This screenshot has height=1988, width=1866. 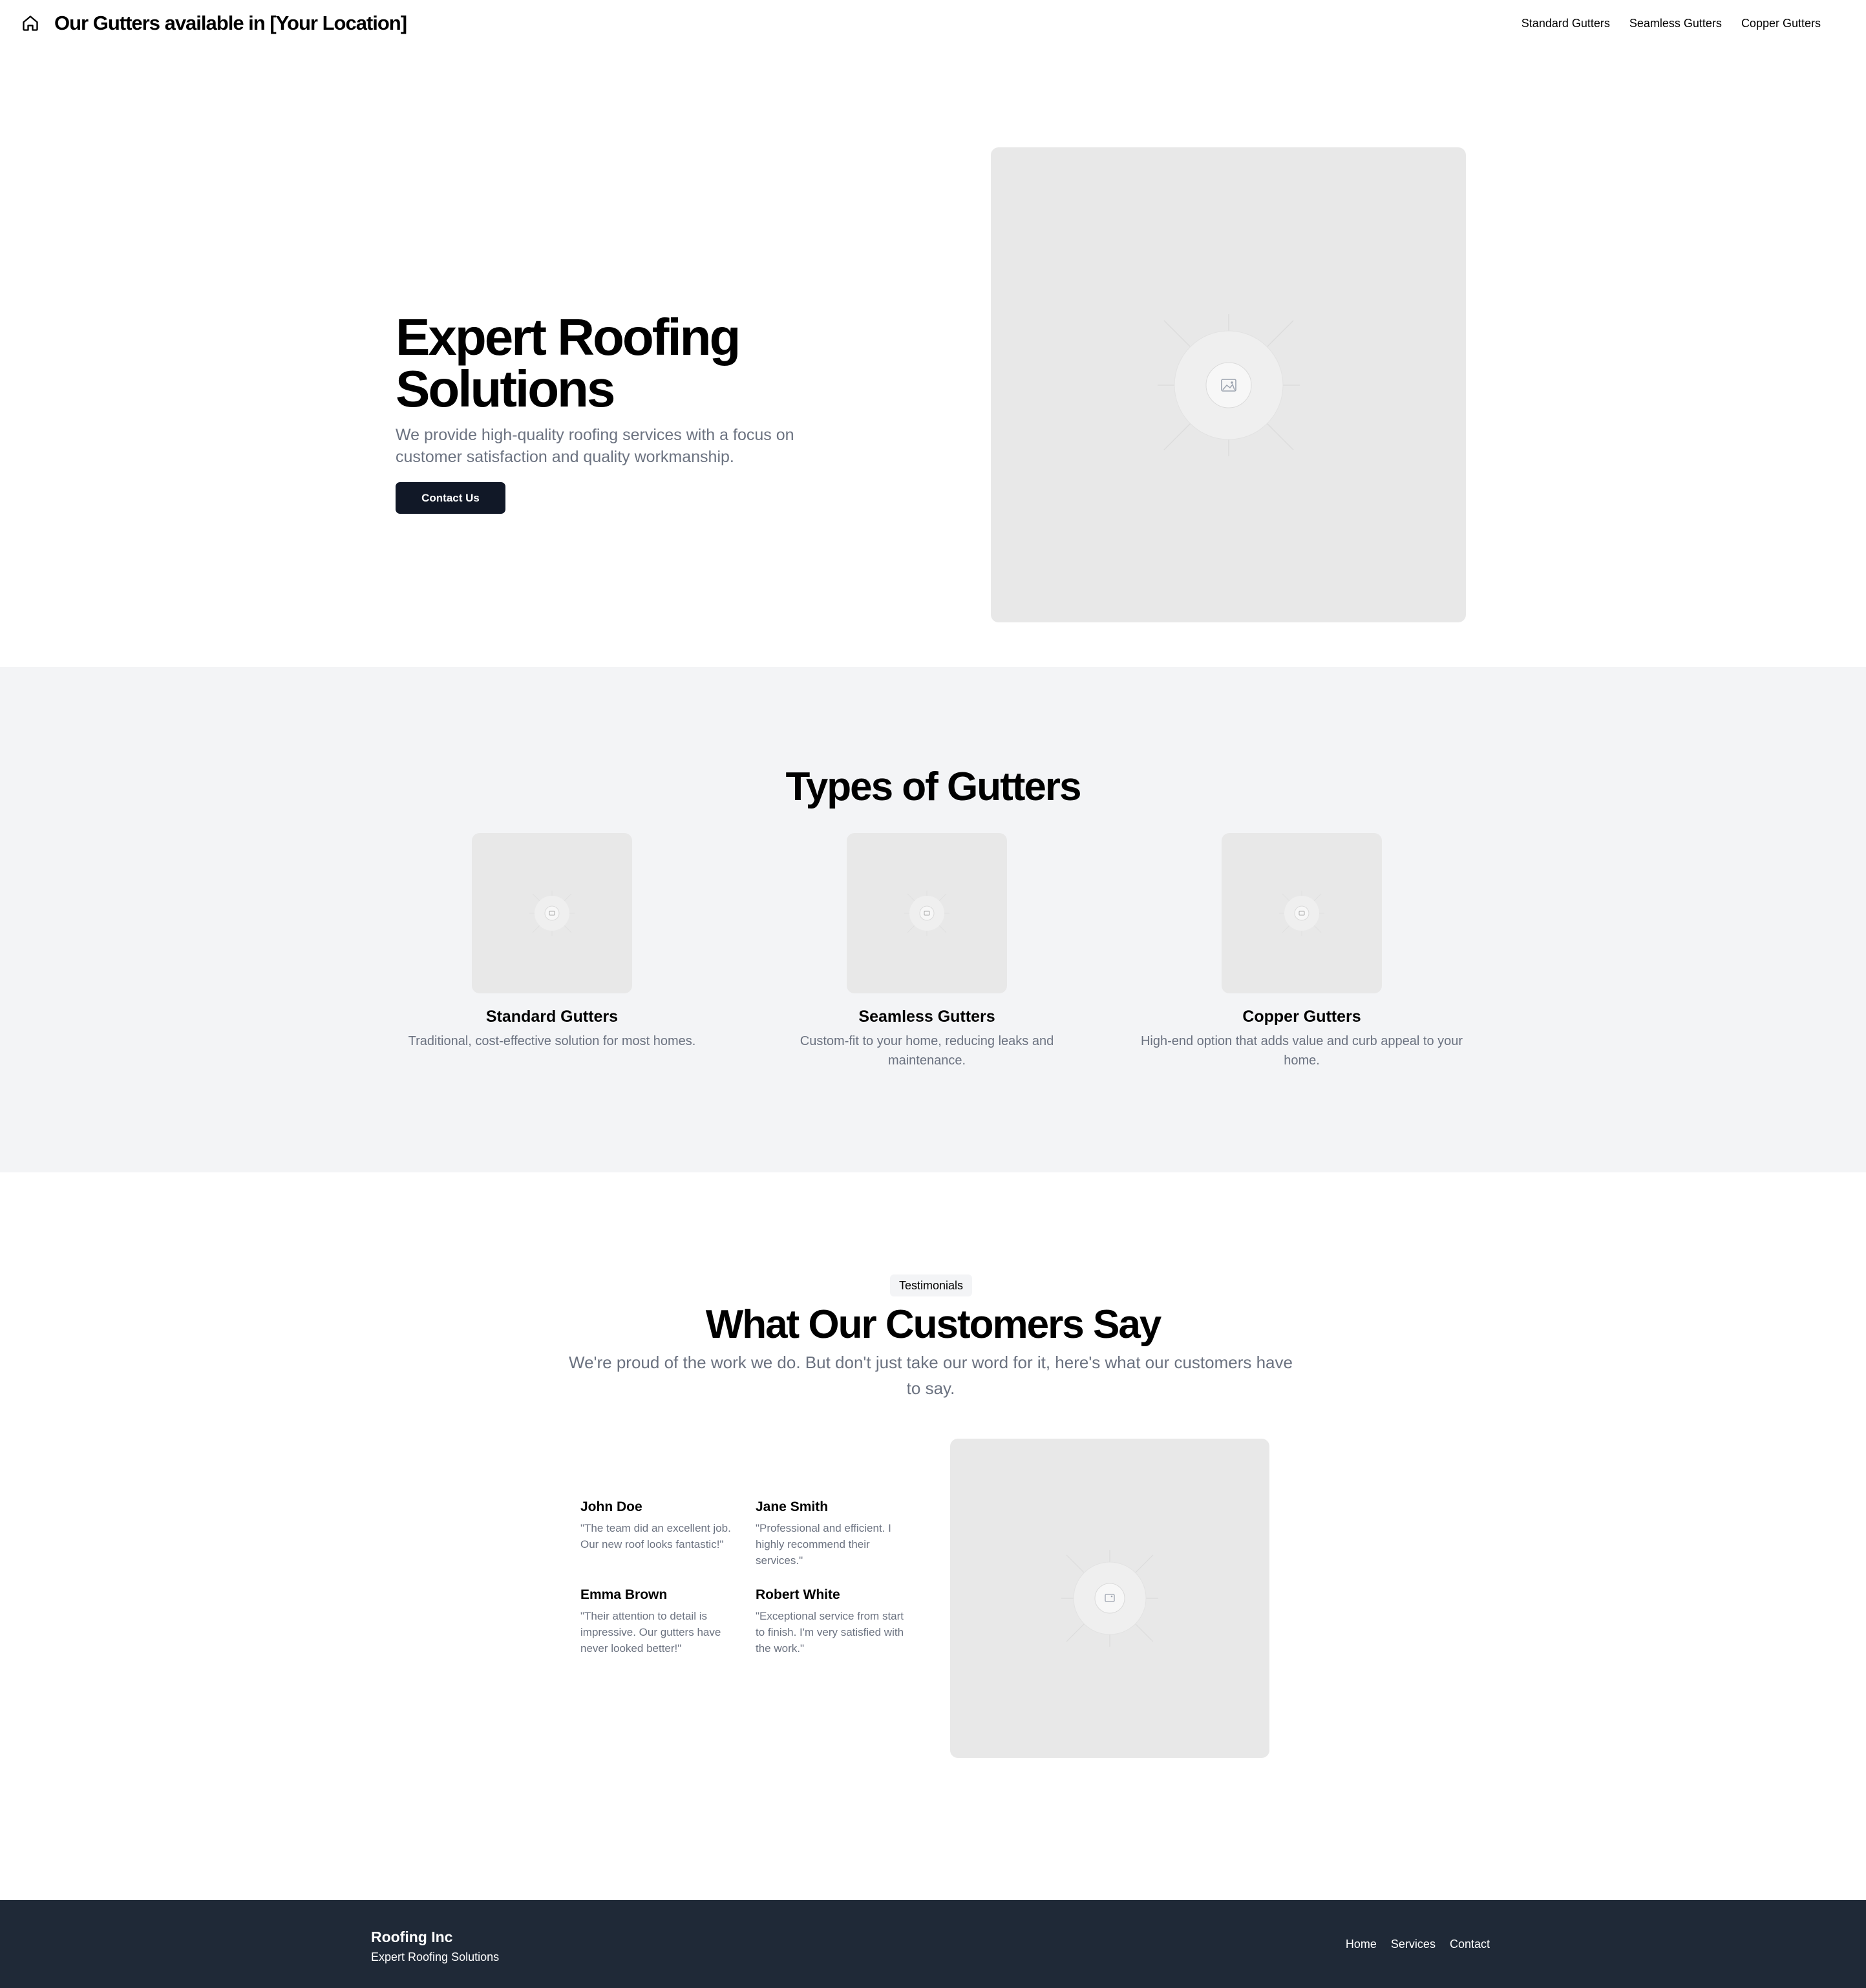 What do you see at coordinates (435, 1957) in the screenshot?
I see `footer-tagline: Expert Roofing Solutions` at bounding box center [435, 1957].